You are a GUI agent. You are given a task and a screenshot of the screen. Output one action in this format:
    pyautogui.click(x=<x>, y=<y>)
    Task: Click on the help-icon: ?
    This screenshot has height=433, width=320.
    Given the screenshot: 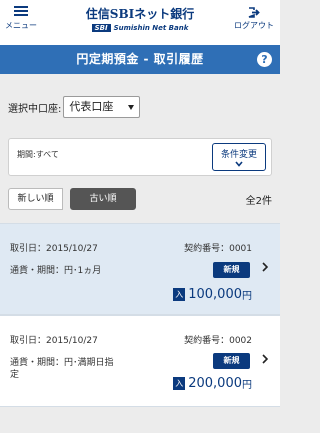 What is the action you would take?
    pyautogui.click(x=264, y=59)
    